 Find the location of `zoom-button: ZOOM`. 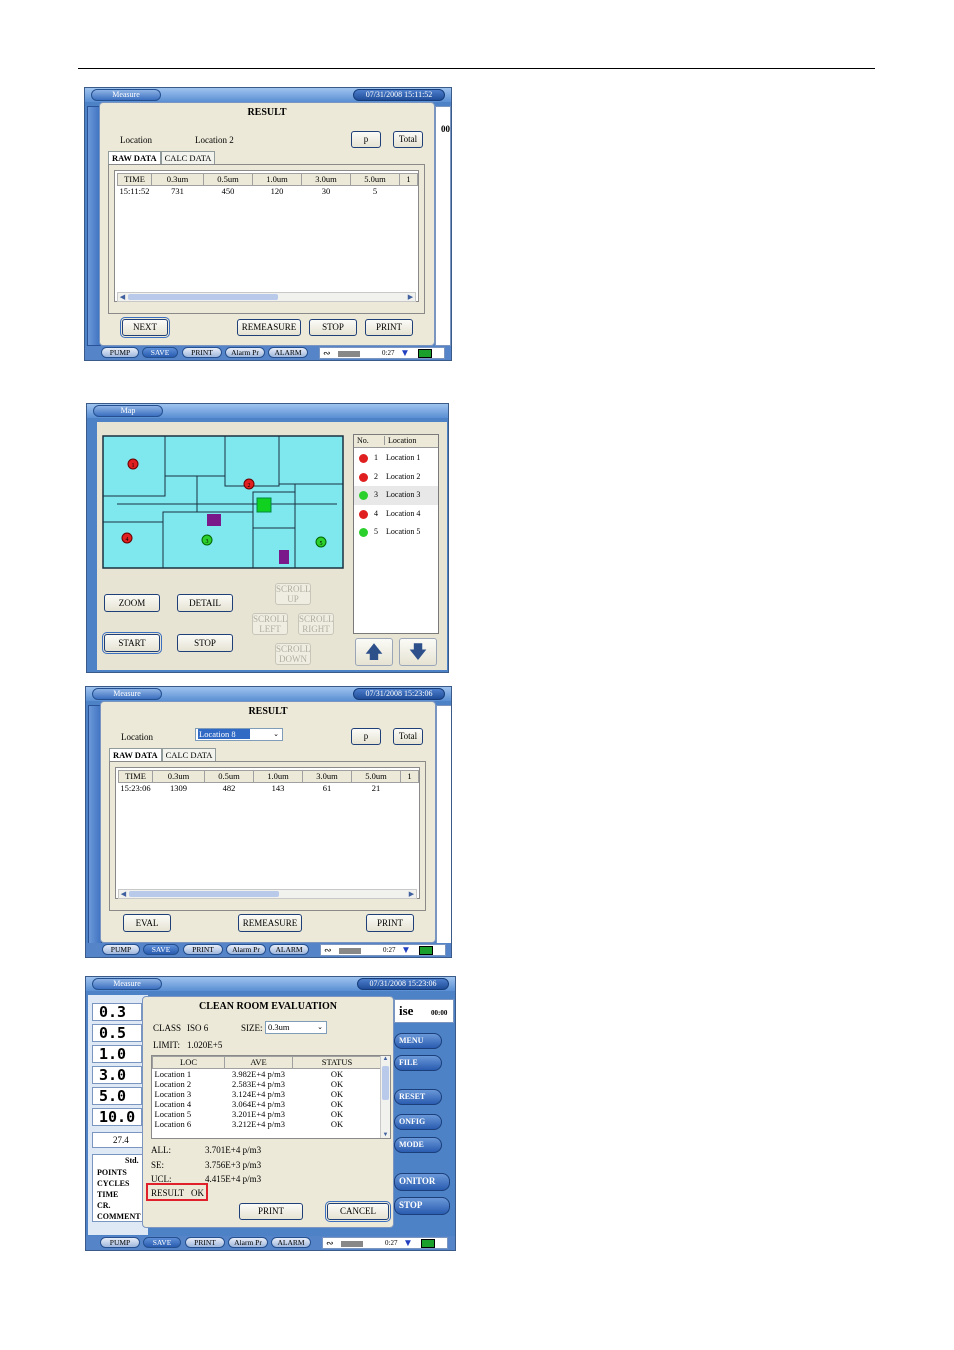

zoom-button: ZOOM is located at coordinates (132, 603).